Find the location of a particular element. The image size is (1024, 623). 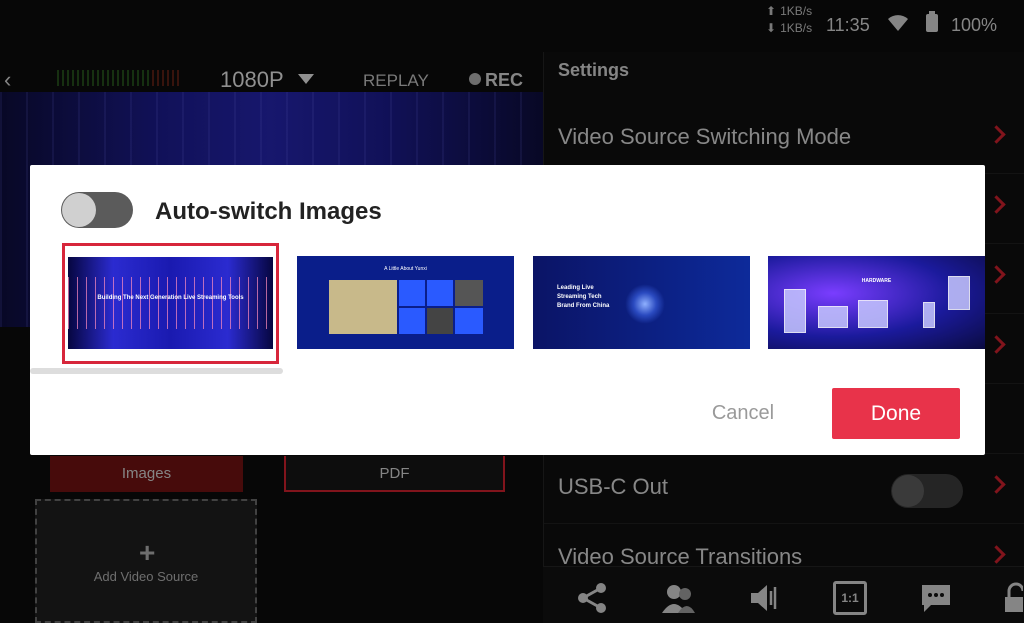

thumbnail-graphic is located at coordinates (645, 304).